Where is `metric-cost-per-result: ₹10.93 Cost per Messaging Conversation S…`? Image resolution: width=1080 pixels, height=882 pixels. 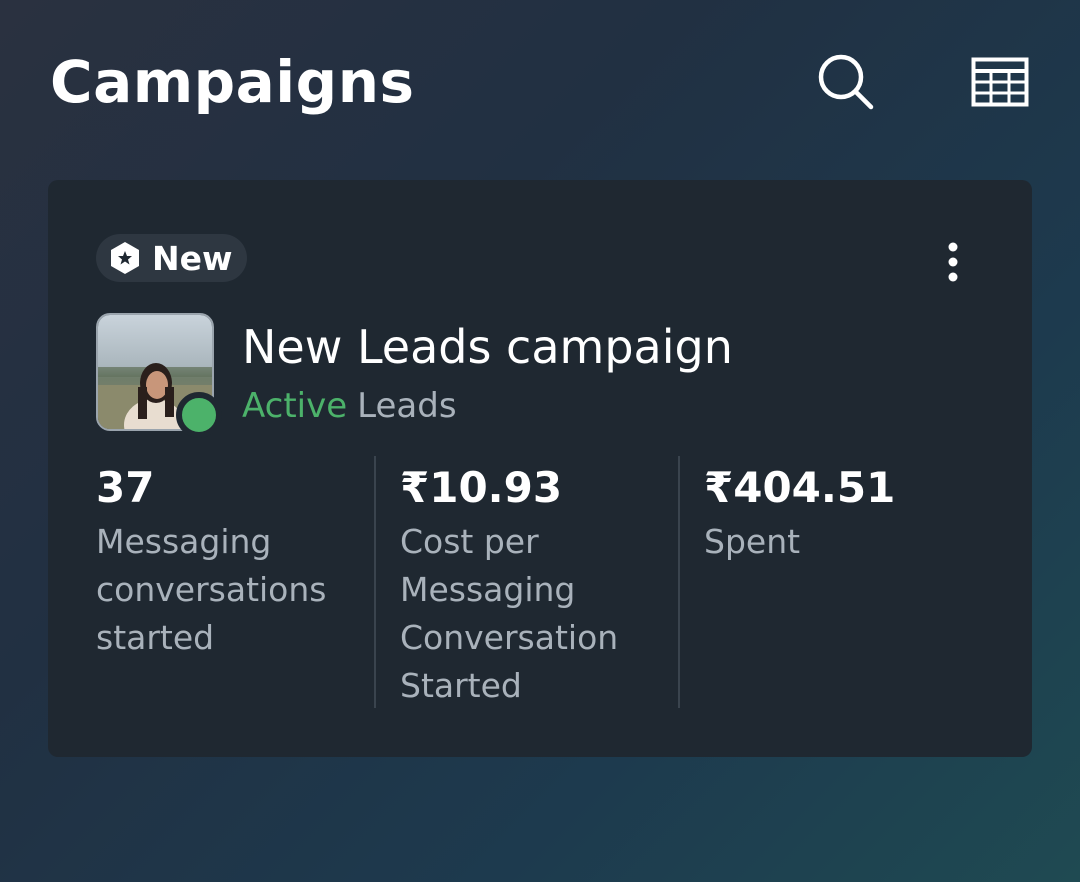 metric-cost-per-result: ₹10.93 Cost per Messaging Conversation S… is located at coordinates (540, 585).